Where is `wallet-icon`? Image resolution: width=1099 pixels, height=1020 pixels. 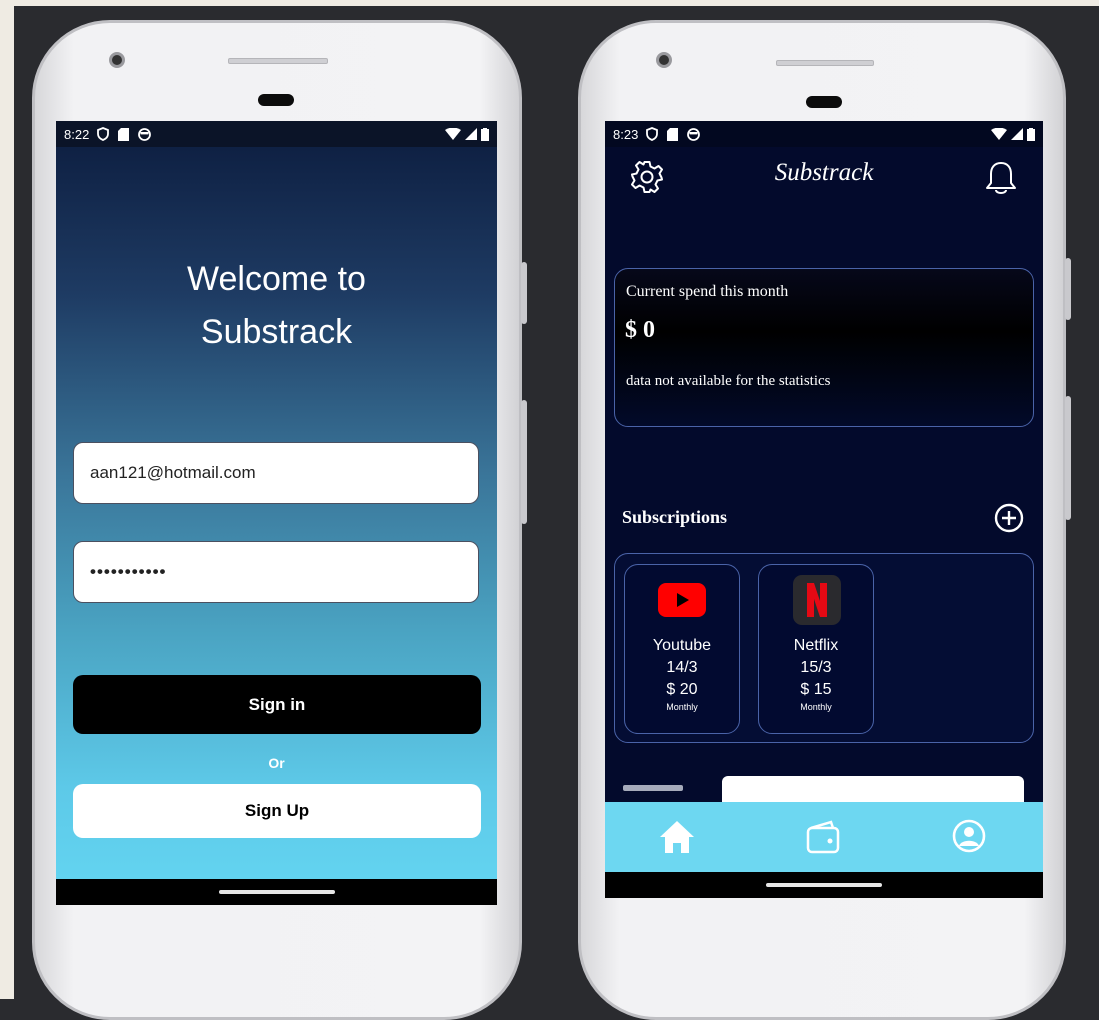
wallet-icon is located at coordinates (823, 837).